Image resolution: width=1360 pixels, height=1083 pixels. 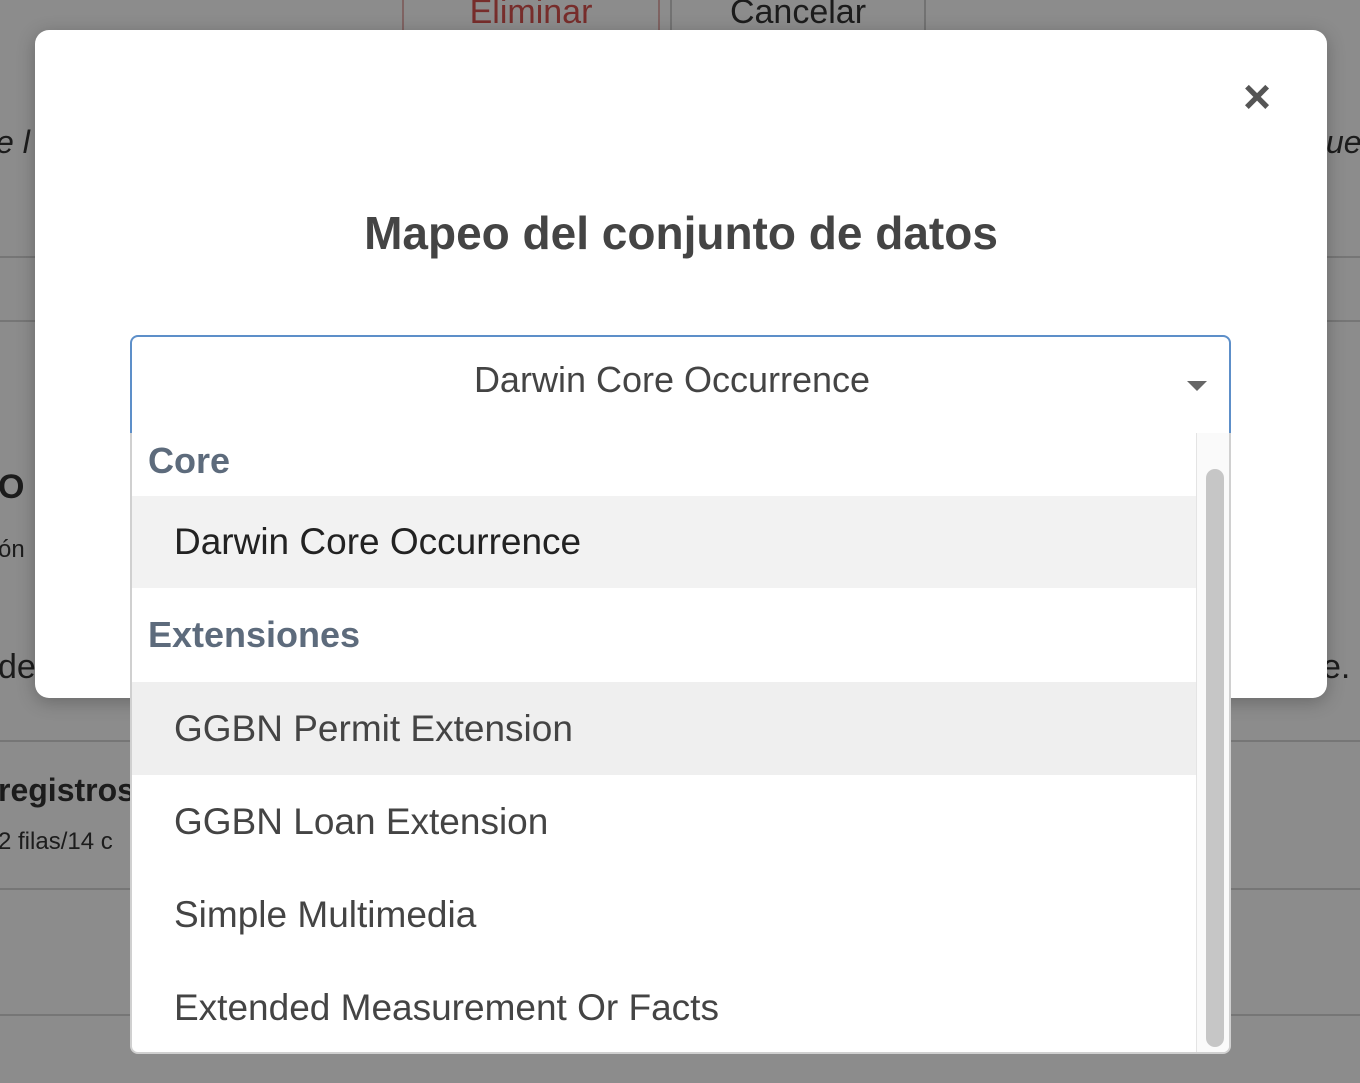 I want to click on mapping-type-select: Darwin Core Occurrence, so click(x=680, y=384).